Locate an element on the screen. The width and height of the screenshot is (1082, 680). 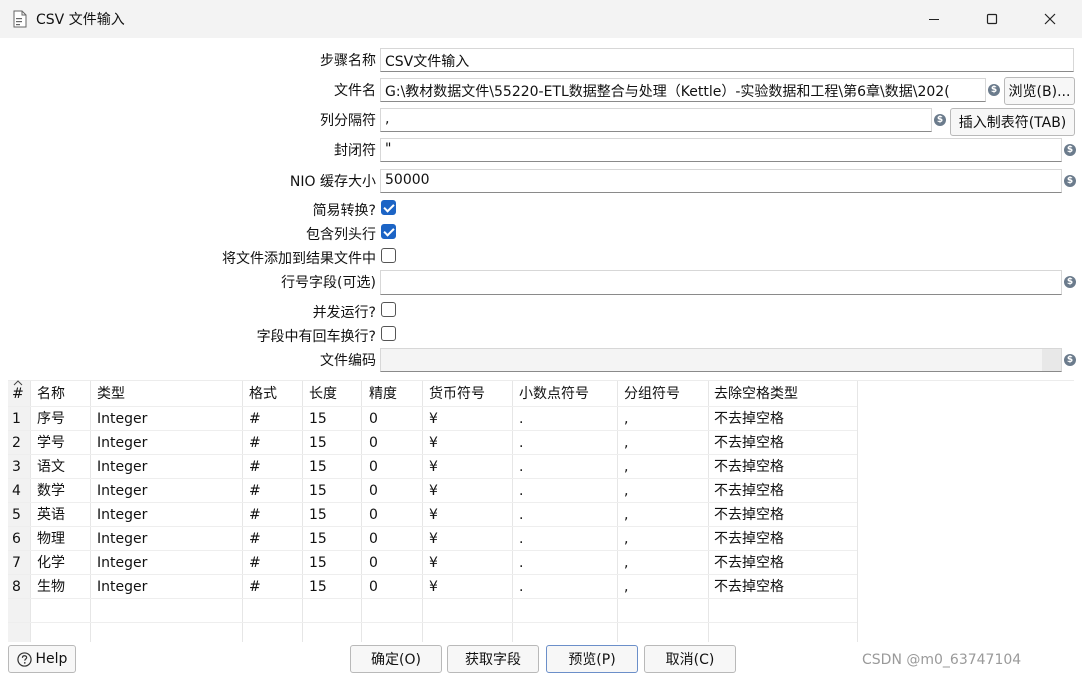
table-row: 5 英语 Integer # 15 0 ¥ . , 不去掉空格 is located at coordinates (432, 515).